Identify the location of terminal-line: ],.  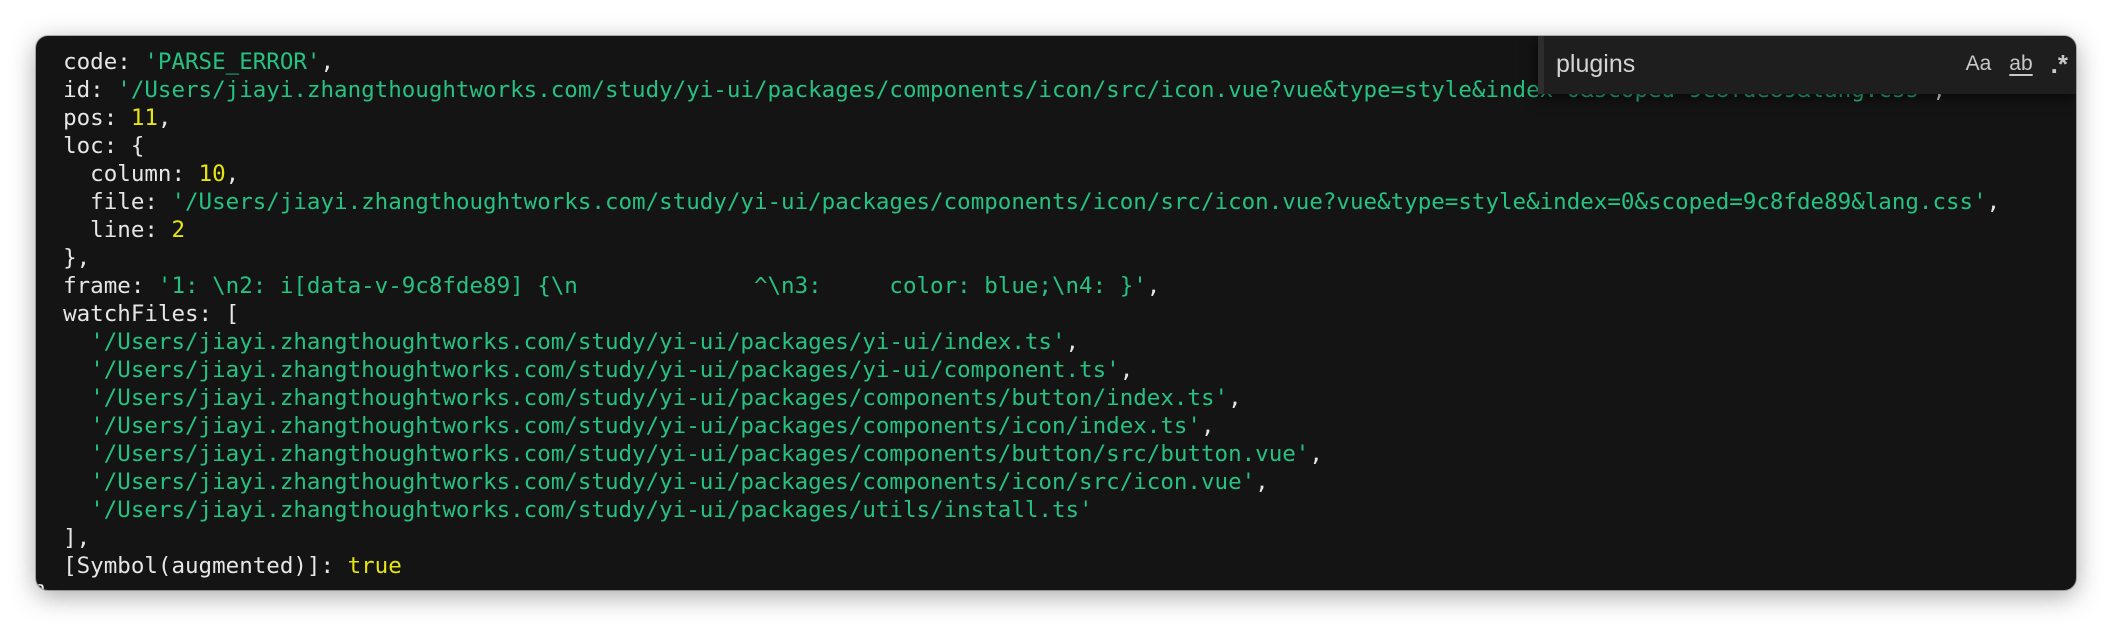
(63, 538).